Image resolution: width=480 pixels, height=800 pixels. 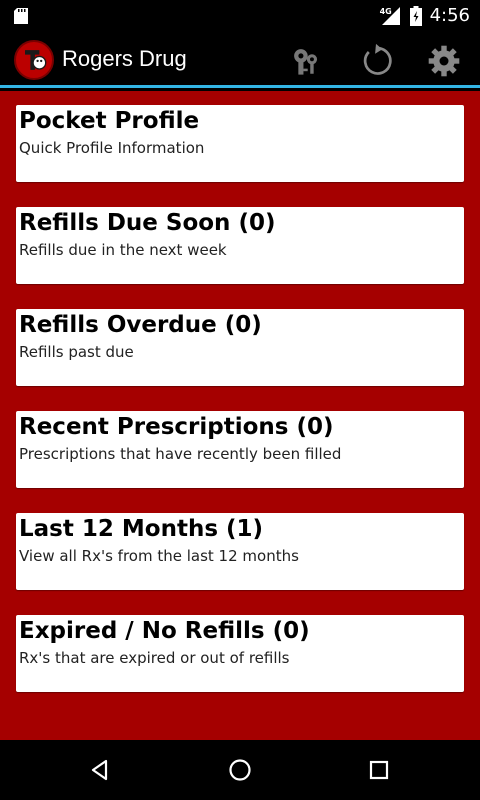 What do you see at coordinates (109, 121) in the screenshot?
I see `menu-item-title: Pocket Profile` at bounding box center [109, 121].